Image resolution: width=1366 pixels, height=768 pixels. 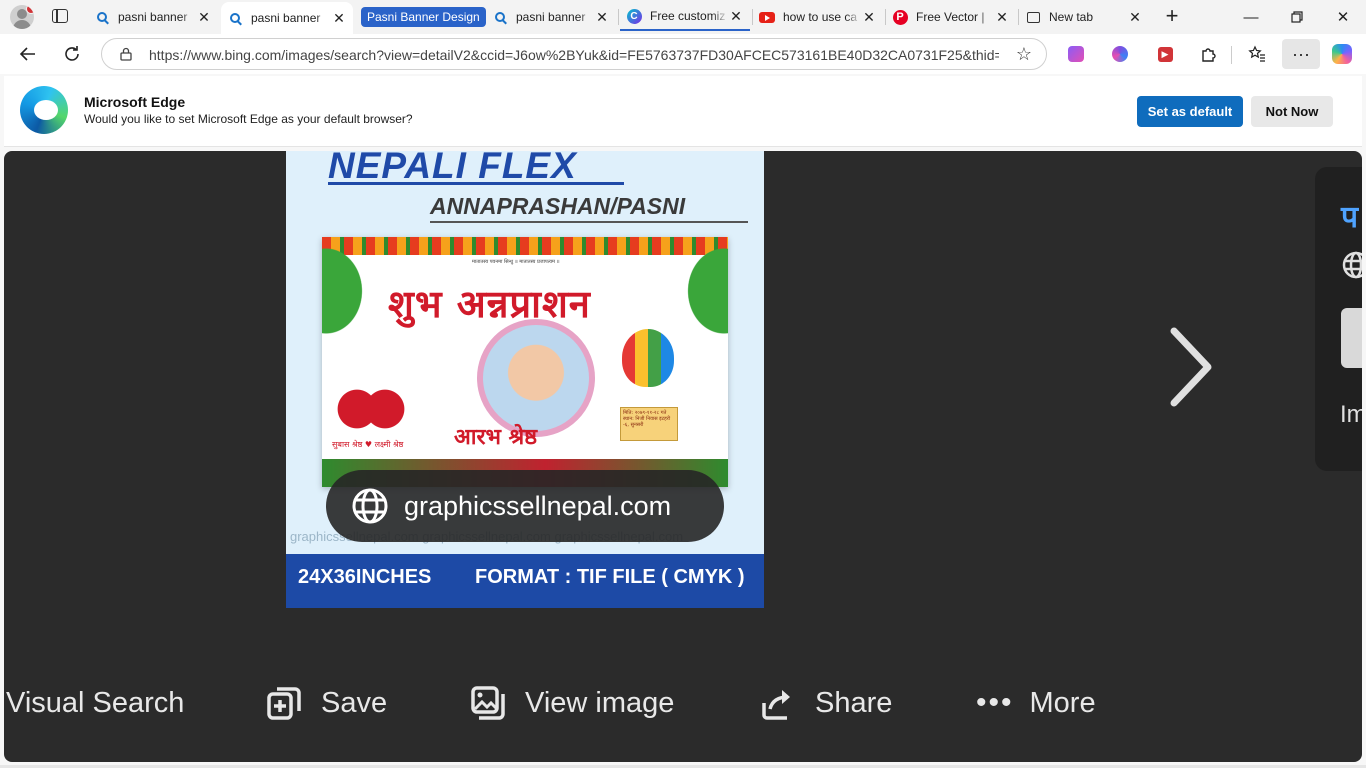 What do you see at coordinates (1062, 702) in the screenshot?
I see `more-label: More` at bounding box center [1062, 702].